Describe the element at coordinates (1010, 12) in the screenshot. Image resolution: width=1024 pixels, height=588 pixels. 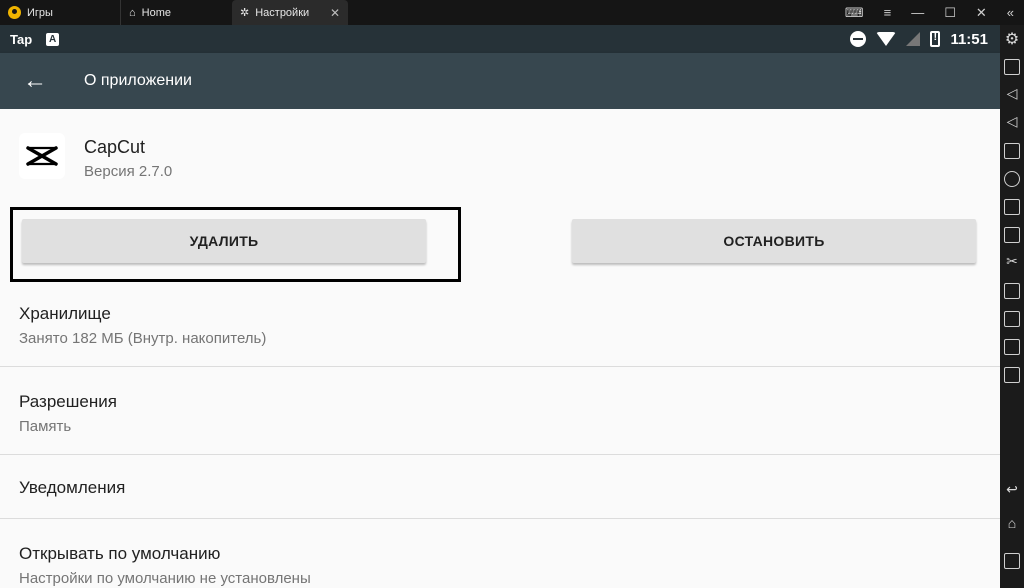
I see `collapse-sidebar-icon: «` at that location.